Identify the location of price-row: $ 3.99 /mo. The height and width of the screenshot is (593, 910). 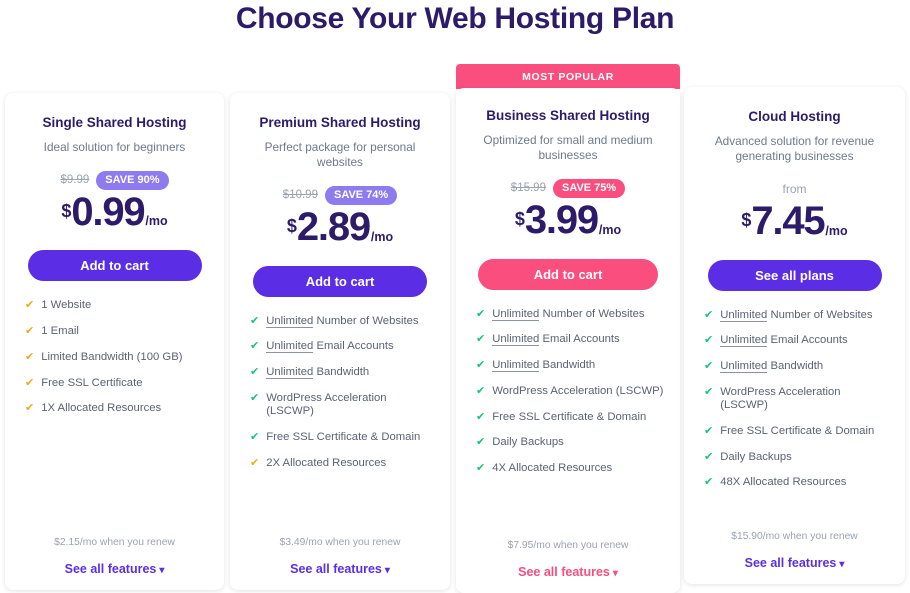
(568, 220).